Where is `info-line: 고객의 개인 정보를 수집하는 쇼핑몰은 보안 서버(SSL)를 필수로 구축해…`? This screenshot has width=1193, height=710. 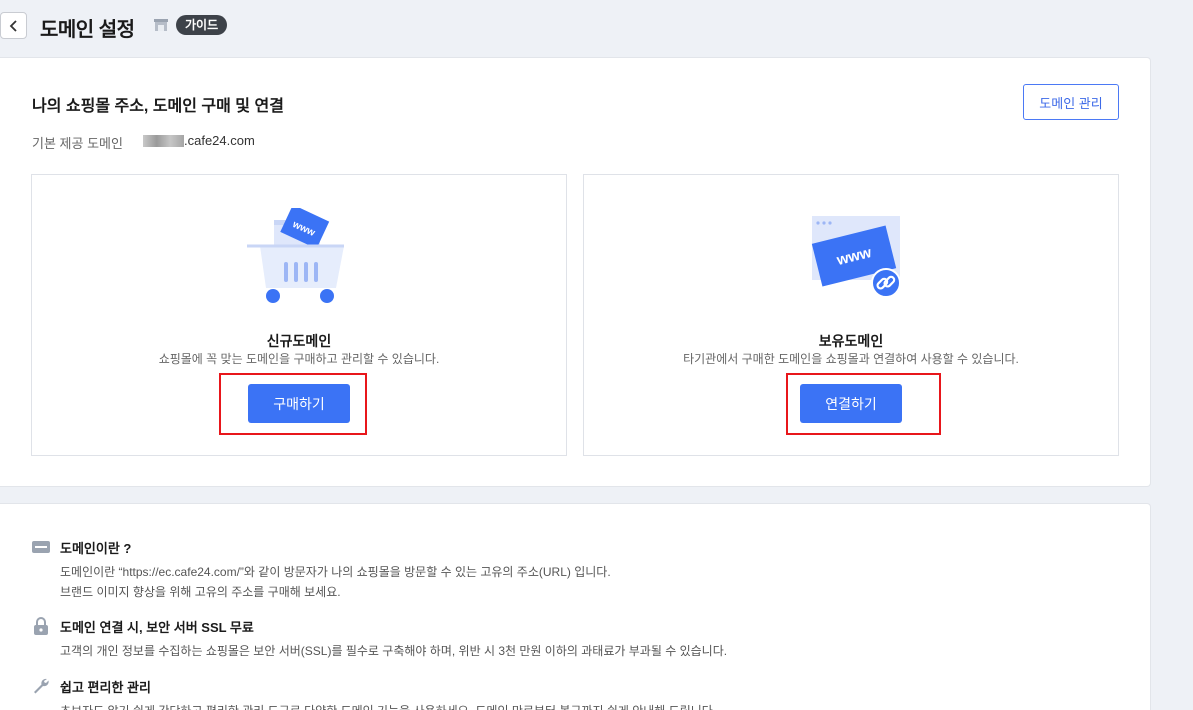
info-line: 고객의 개인 정보를 수집하는 쇼핑몰은 보안 서버(SSL)를 필수로 구축해… is located at coordinates (394, 651).